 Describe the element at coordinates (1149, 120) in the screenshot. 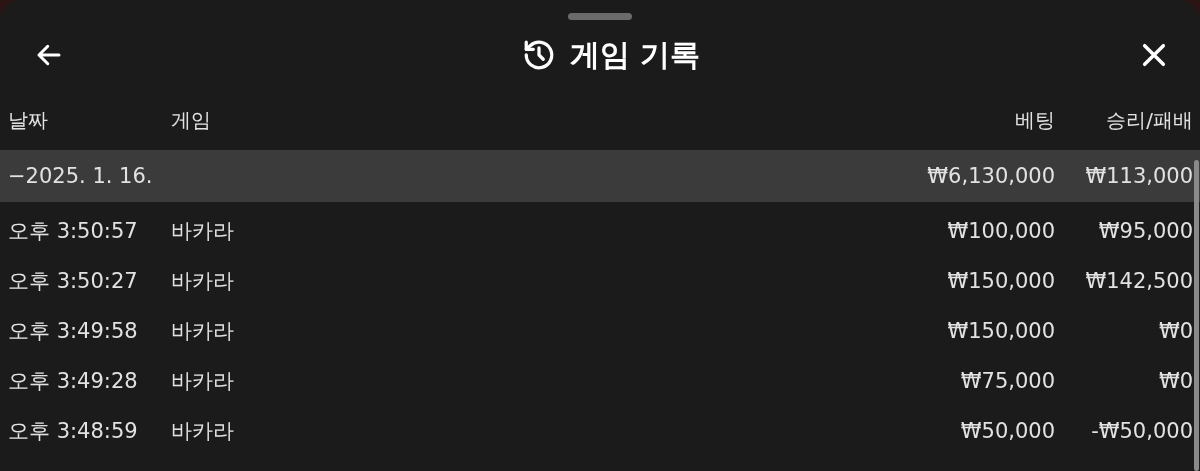

I see `column-header: 승리/패배` at that location.